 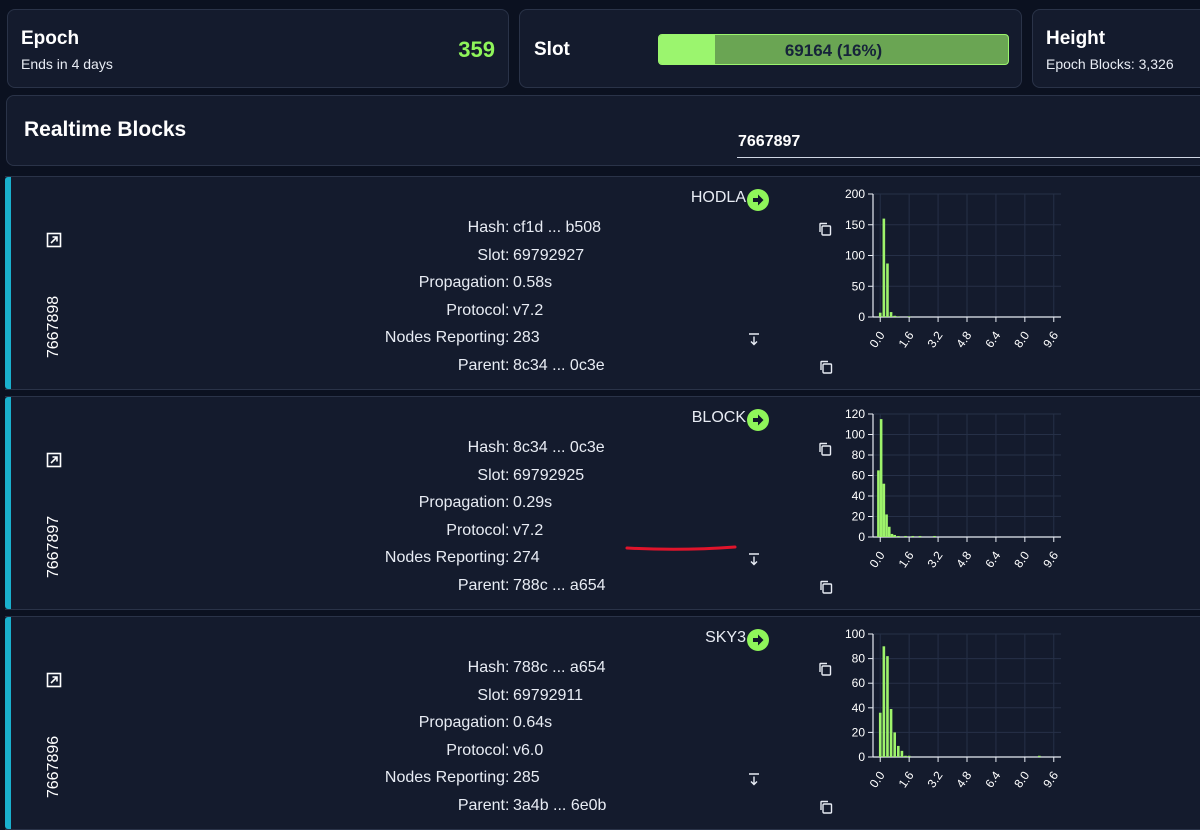 I want to click on pool-name: BLOCK, so click(x=719, y=418).